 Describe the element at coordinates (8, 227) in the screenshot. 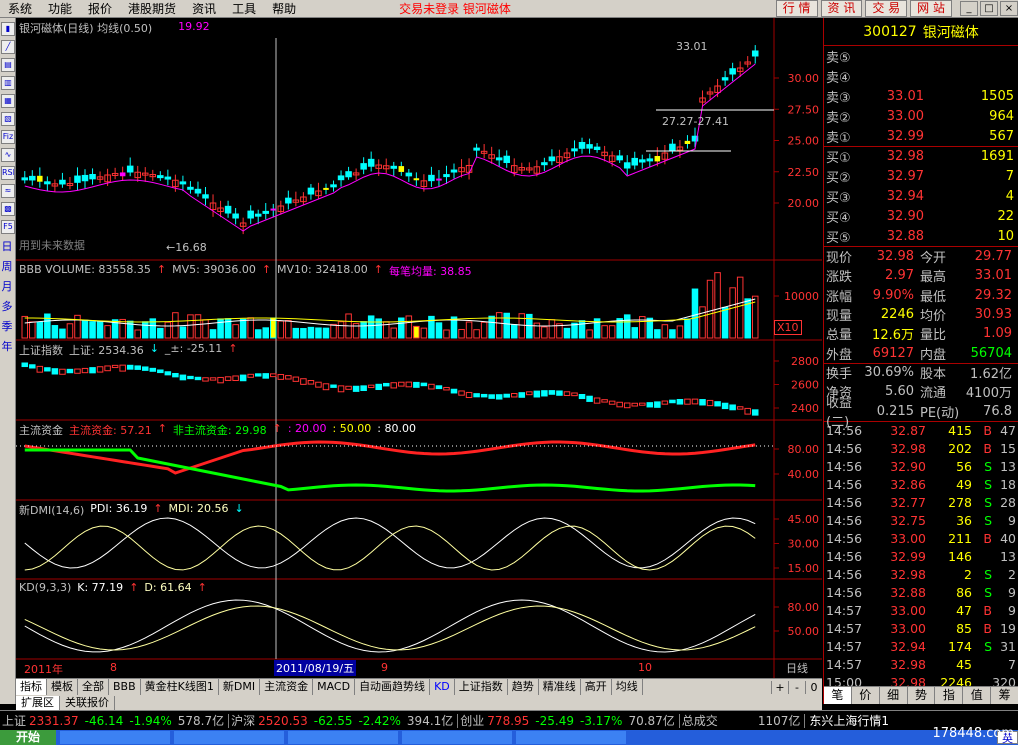

I see `f5-tool-icon: F5` at that location.